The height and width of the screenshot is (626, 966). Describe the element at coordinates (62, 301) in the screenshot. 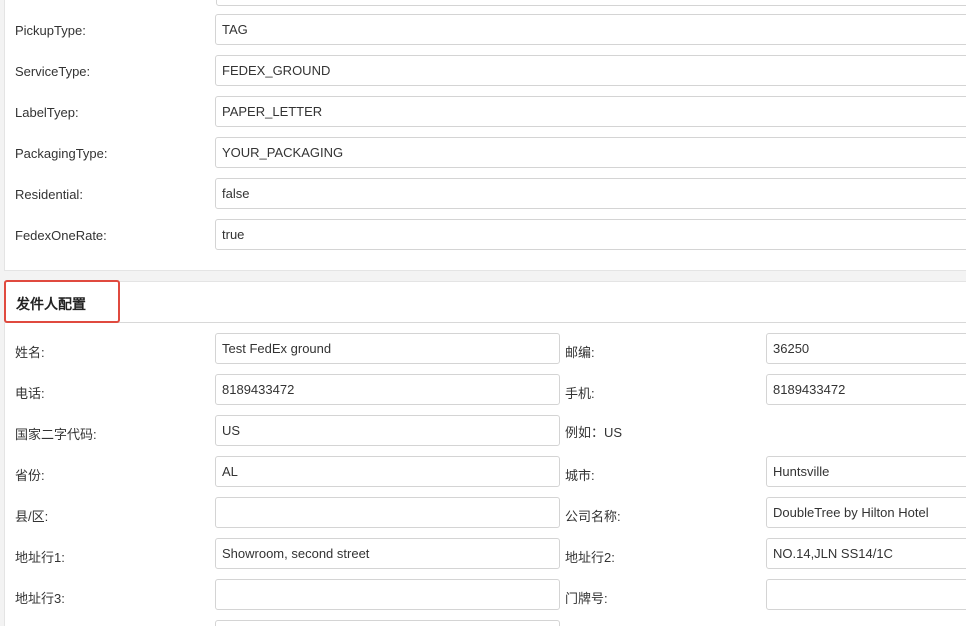

I see `section-title-highlight` at that location.